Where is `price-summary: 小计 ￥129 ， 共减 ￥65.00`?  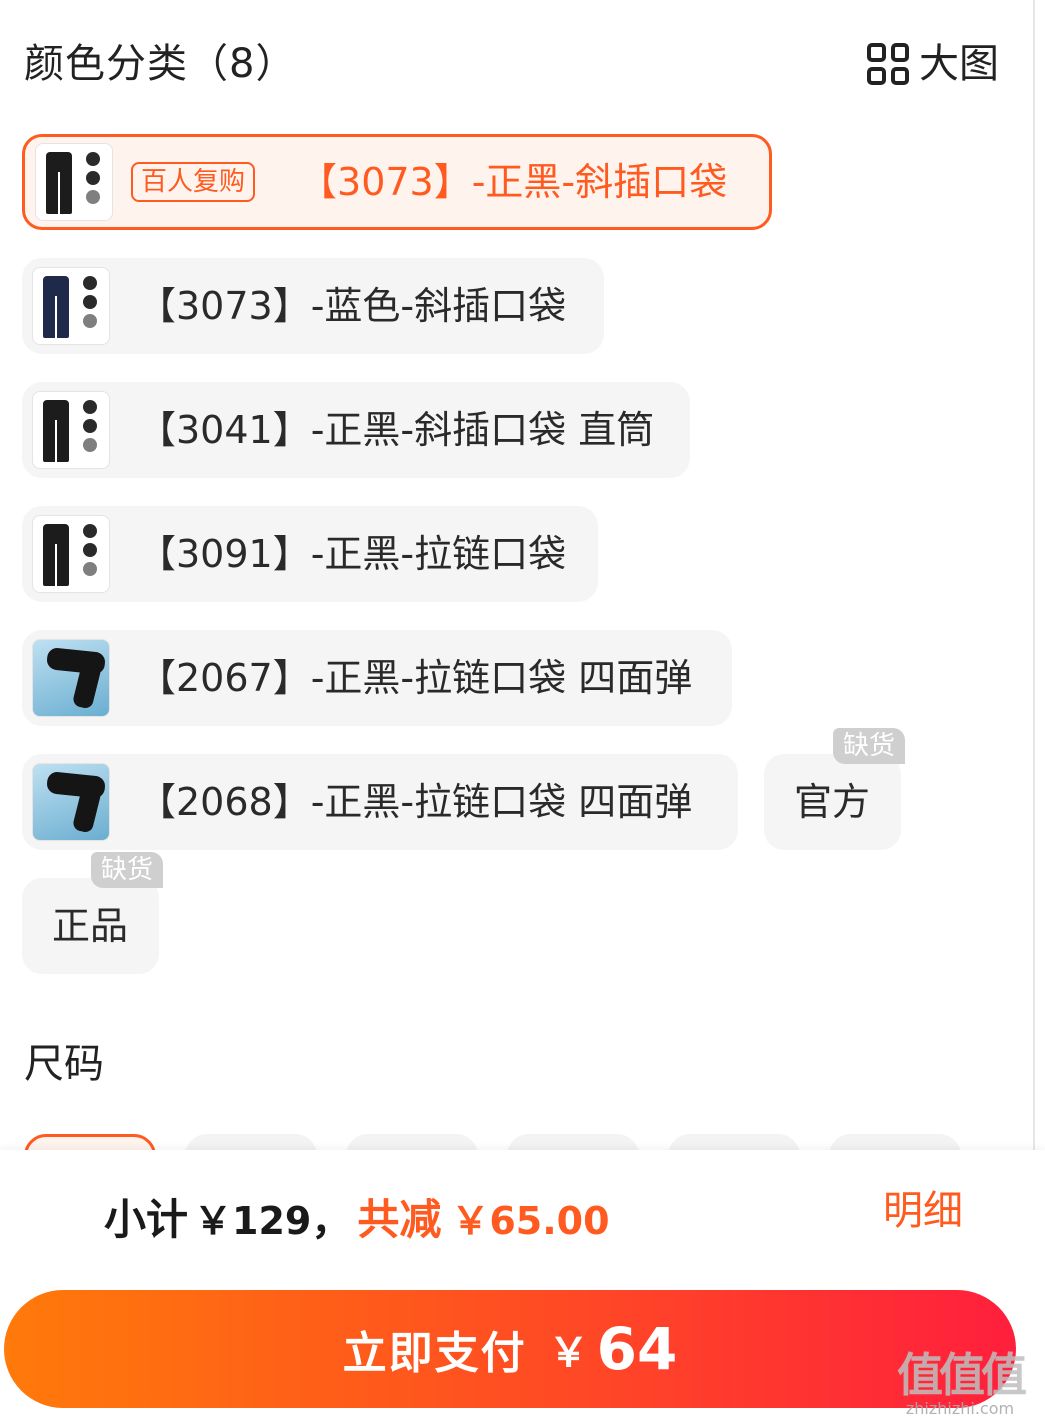 price-summary: 小计 ￥129 ， 共减 ￥65.00 is located at coordinates (357, 1215).